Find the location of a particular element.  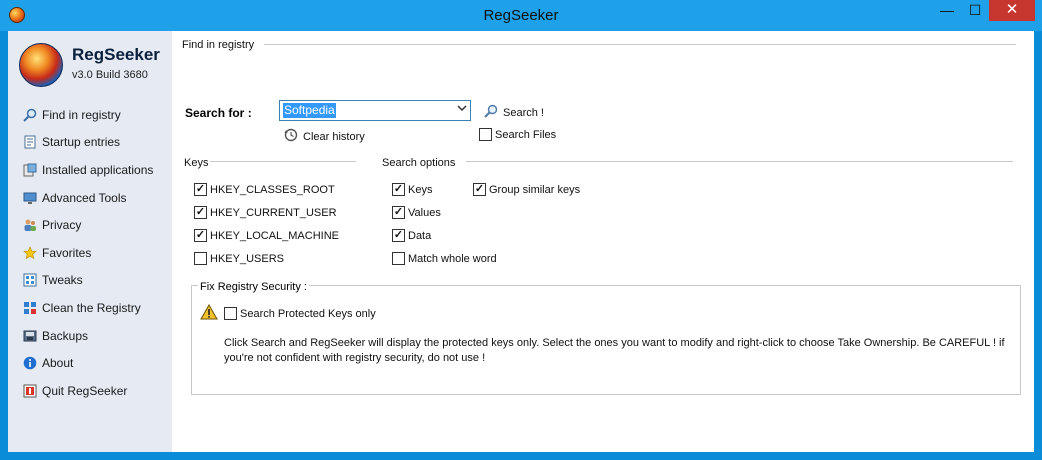

search-files-label: Search Files is located at coordinates (526, 134).